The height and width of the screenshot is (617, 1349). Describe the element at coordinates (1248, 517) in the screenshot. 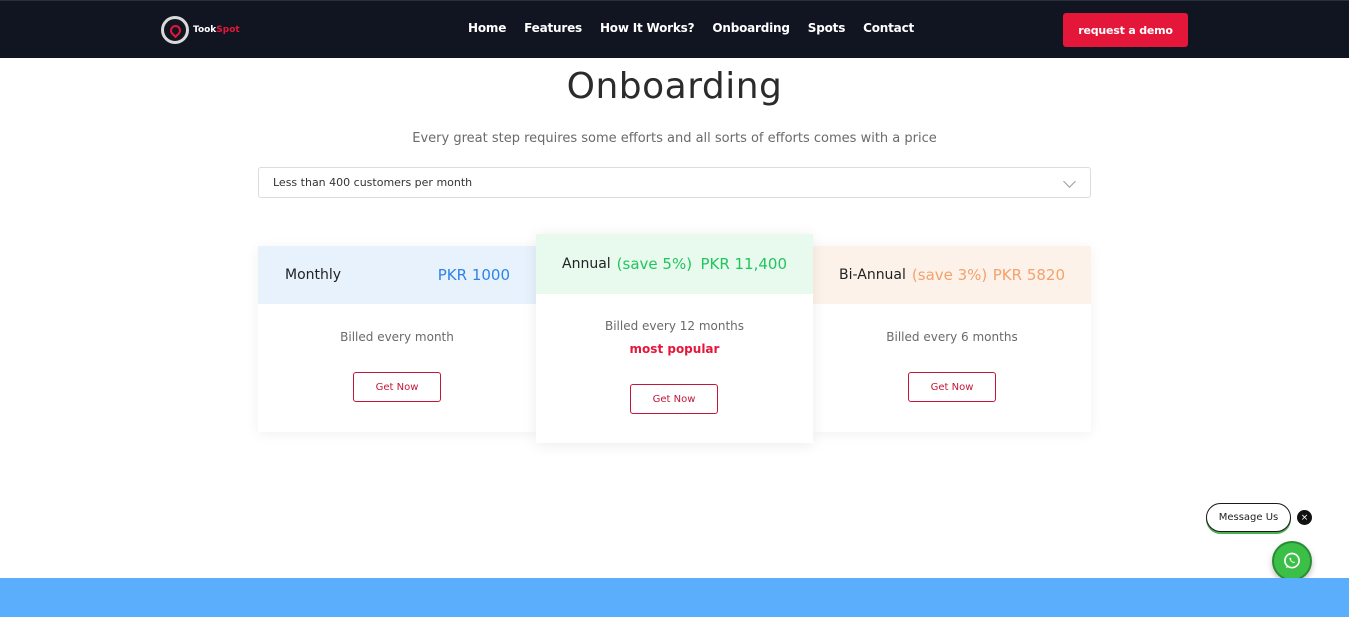

I see `message-us-button: Message Us` at that location.